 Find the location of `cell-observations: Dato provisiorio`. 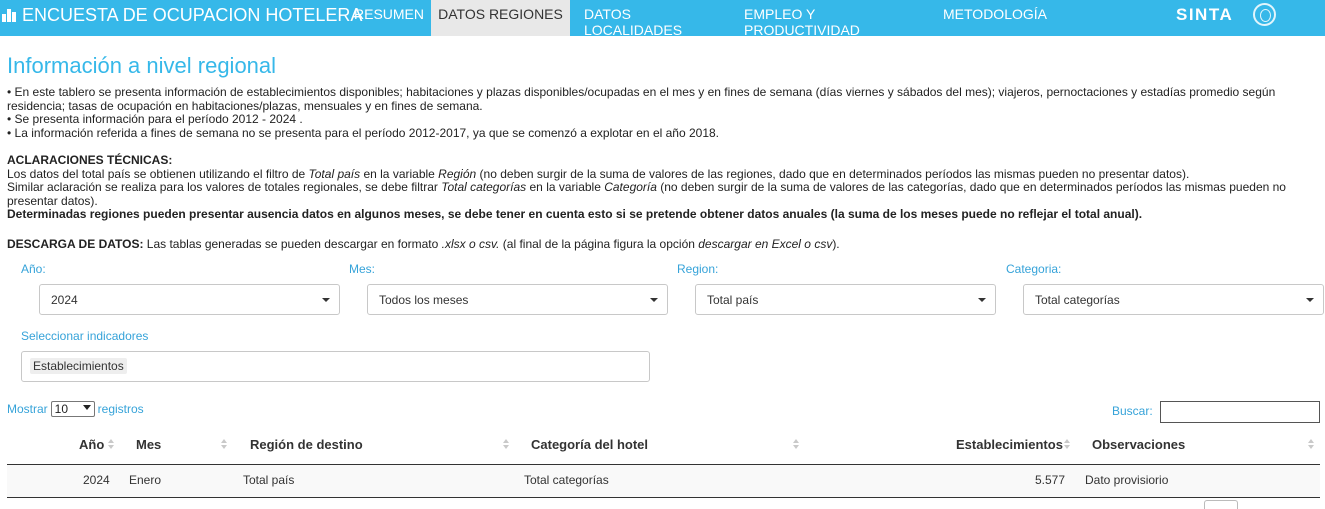

cell-observations: Dato provisiorio is located at coordinates (1127, 480).